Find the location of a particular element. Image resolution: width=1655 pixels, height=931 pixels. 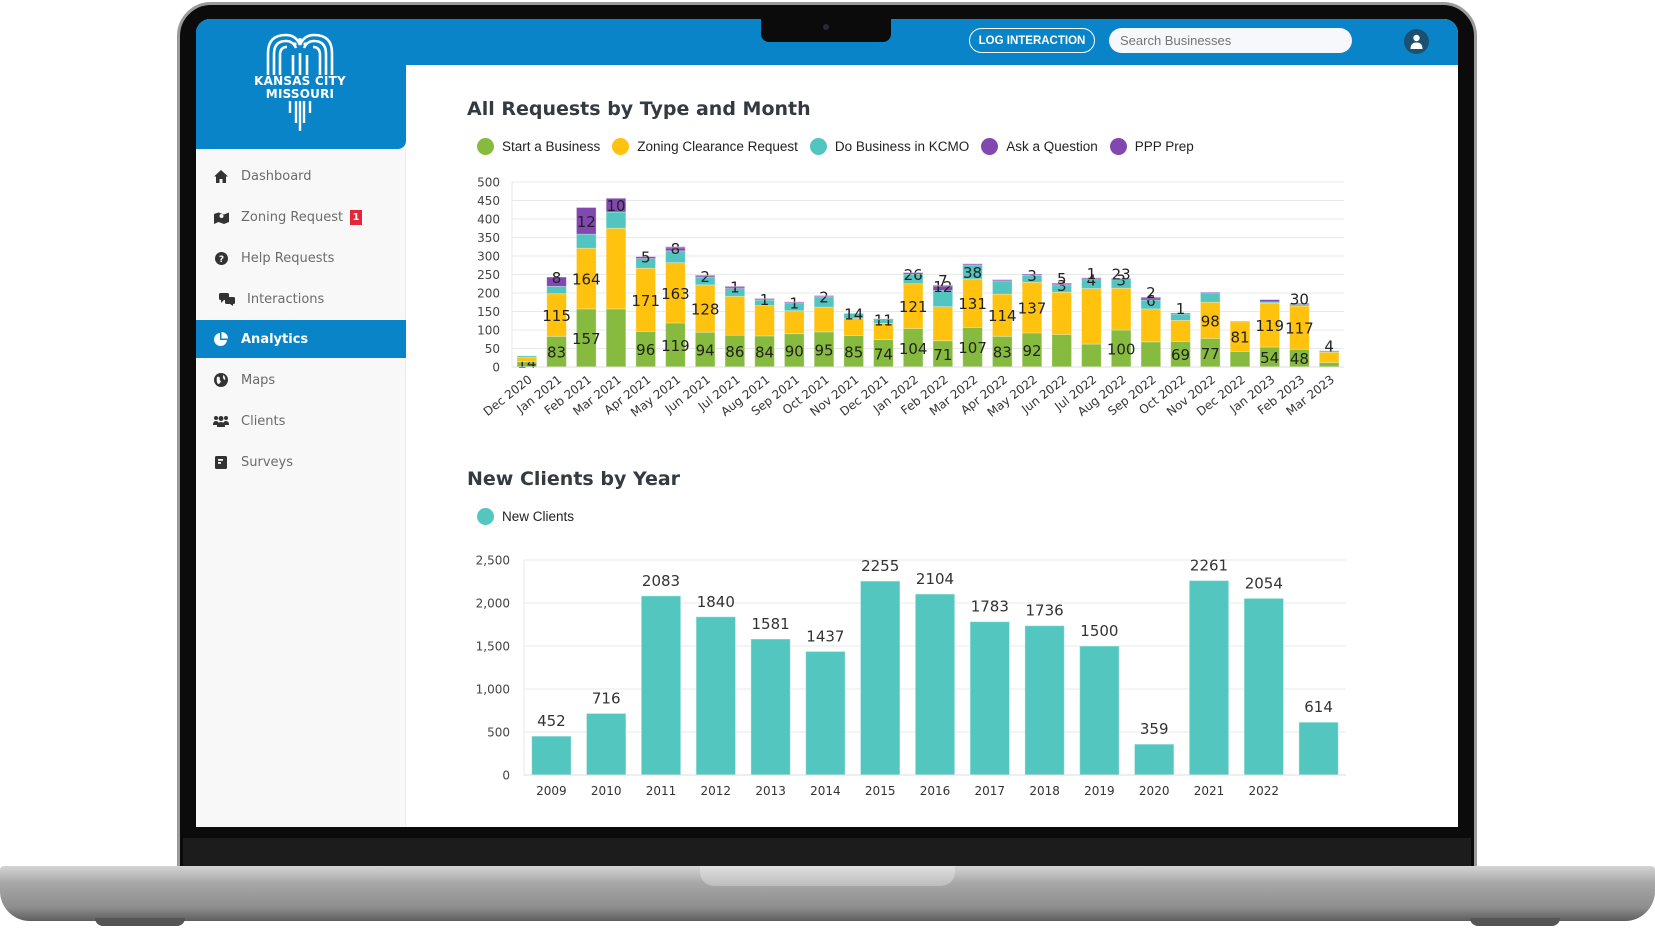

data-label: 119 is located at coordinates (675, 346).